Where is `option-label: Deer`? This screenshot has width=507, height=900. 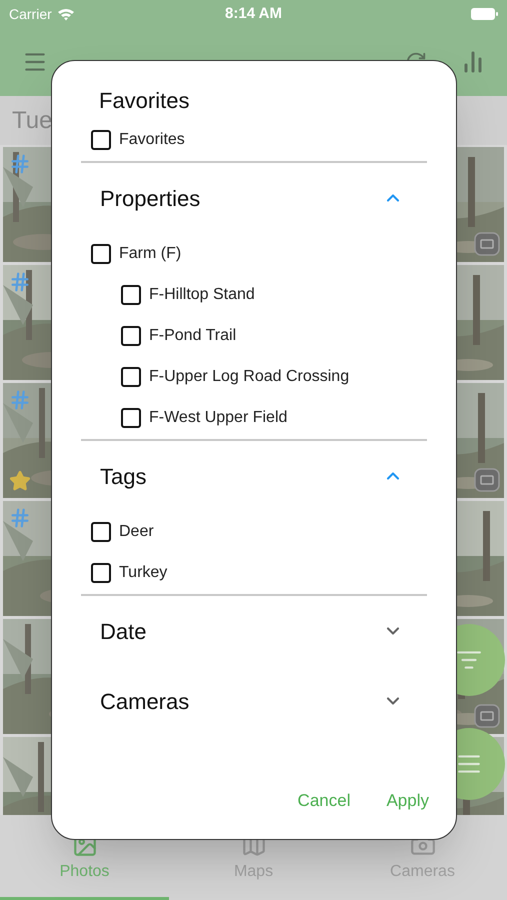
option-label: Deer is located at coordinates (136, 532).